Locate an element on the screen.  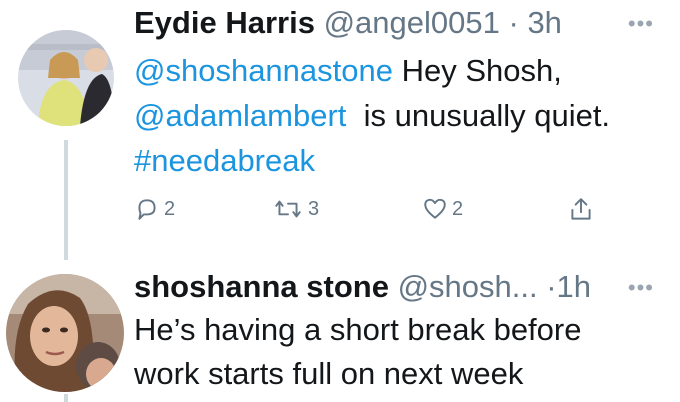
tweet-text-segment: Hey Shosh, is located at coordinates (477, 70).